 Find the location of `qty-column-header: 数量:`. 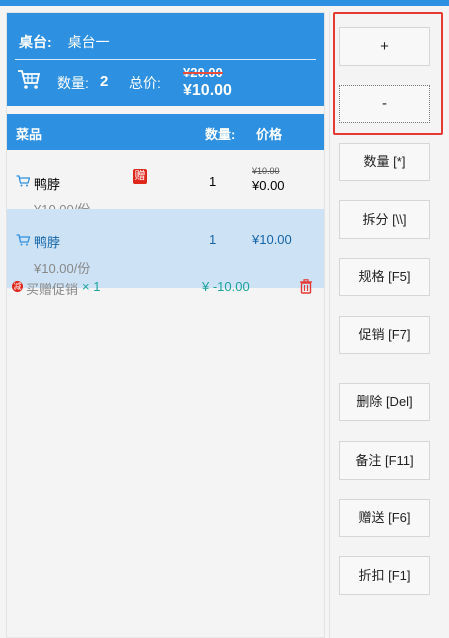

qty-column-header: 数量: is located at coordinates (220, 134).